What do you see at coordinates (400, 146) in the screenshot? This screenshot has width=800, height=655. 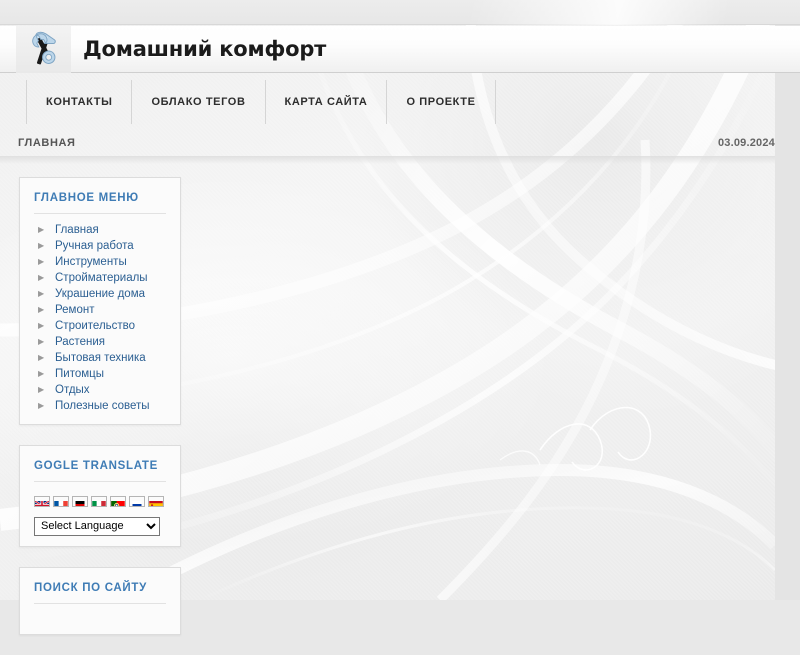 I see `breadcrumb-bar: ГЛАВНАЯ 03.09.2024` at bounding box center [400, 146].